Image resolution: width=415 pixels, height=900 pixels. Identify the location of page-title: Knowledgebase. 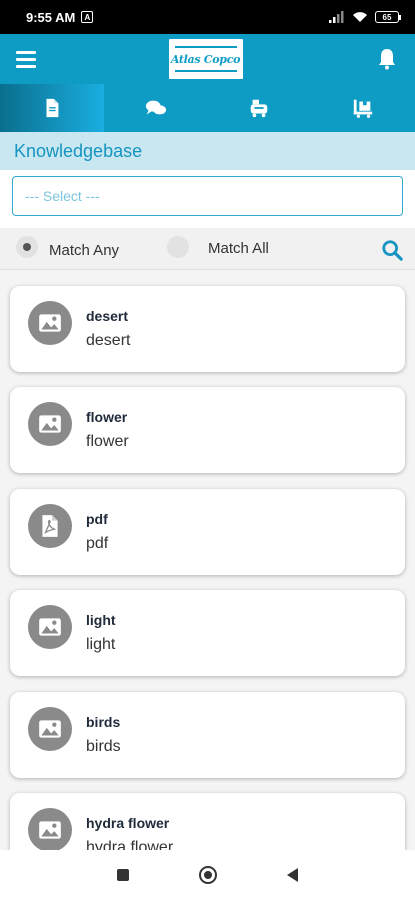
(207, 151).